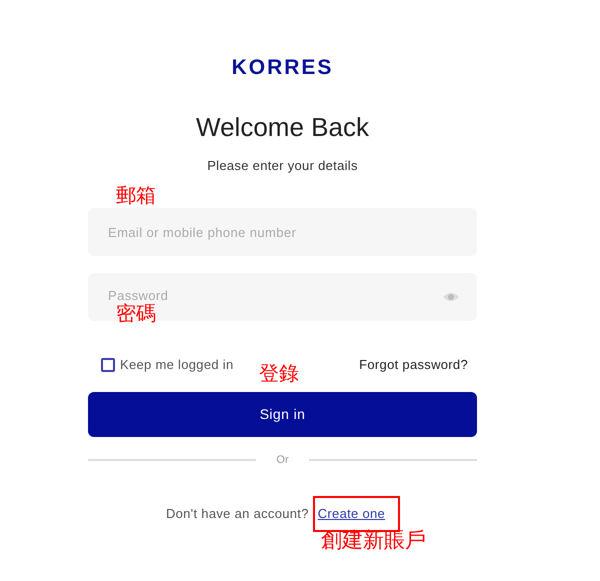  What do you see at coordinates (282, 127) in the screenshot?
I see `page-title: Welcome Back` at bounding box center [282, 127].